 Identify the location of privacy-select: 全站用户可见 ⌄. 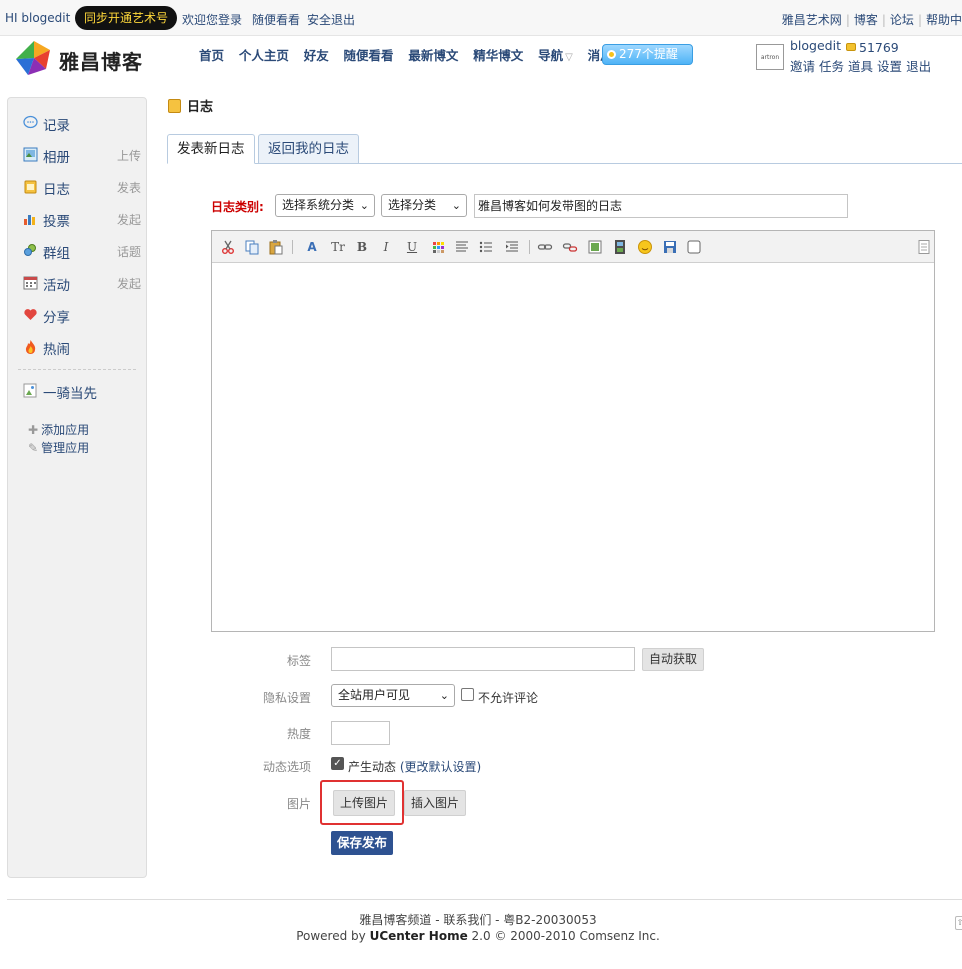
(393, 695).